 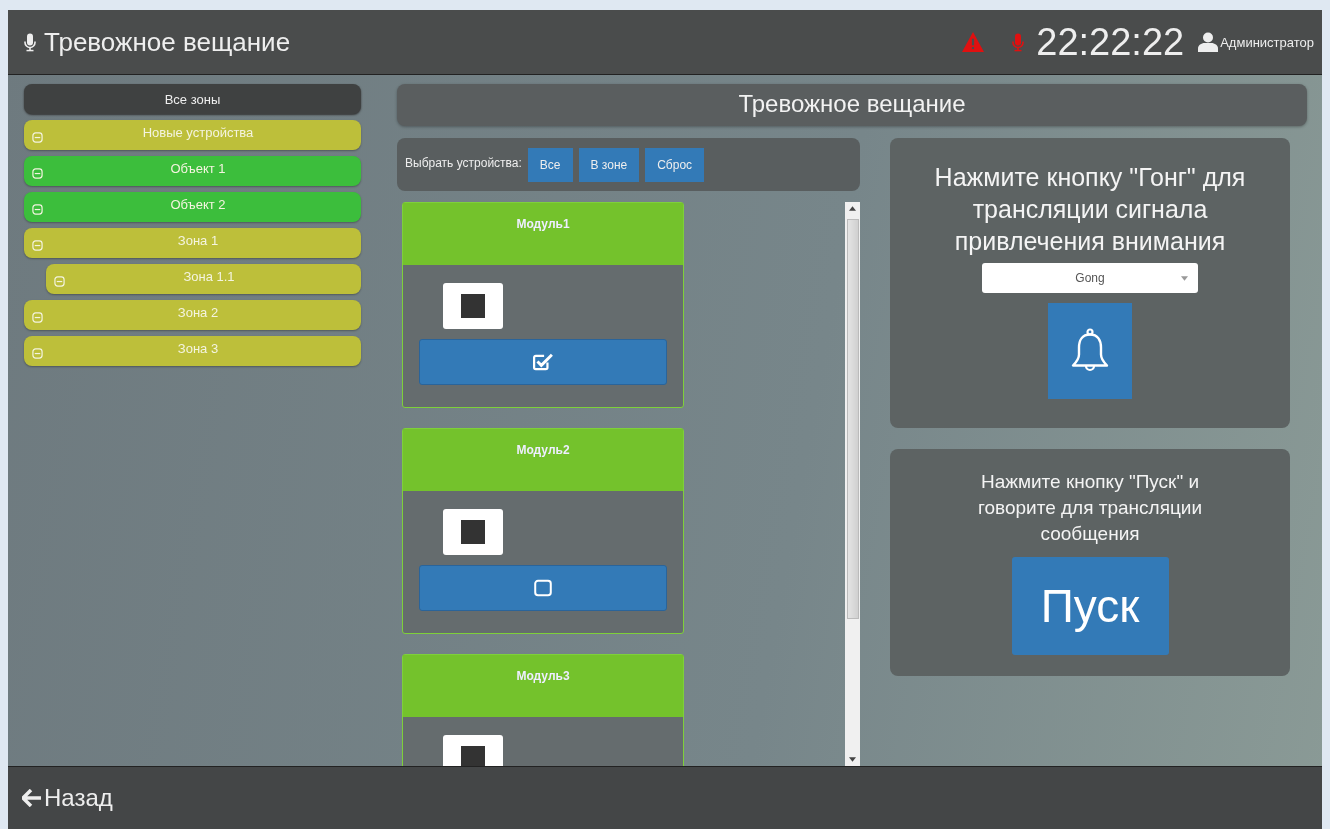 I want to click on toolbar-label: Выбрать устройства:, so click(x=463, y=163).